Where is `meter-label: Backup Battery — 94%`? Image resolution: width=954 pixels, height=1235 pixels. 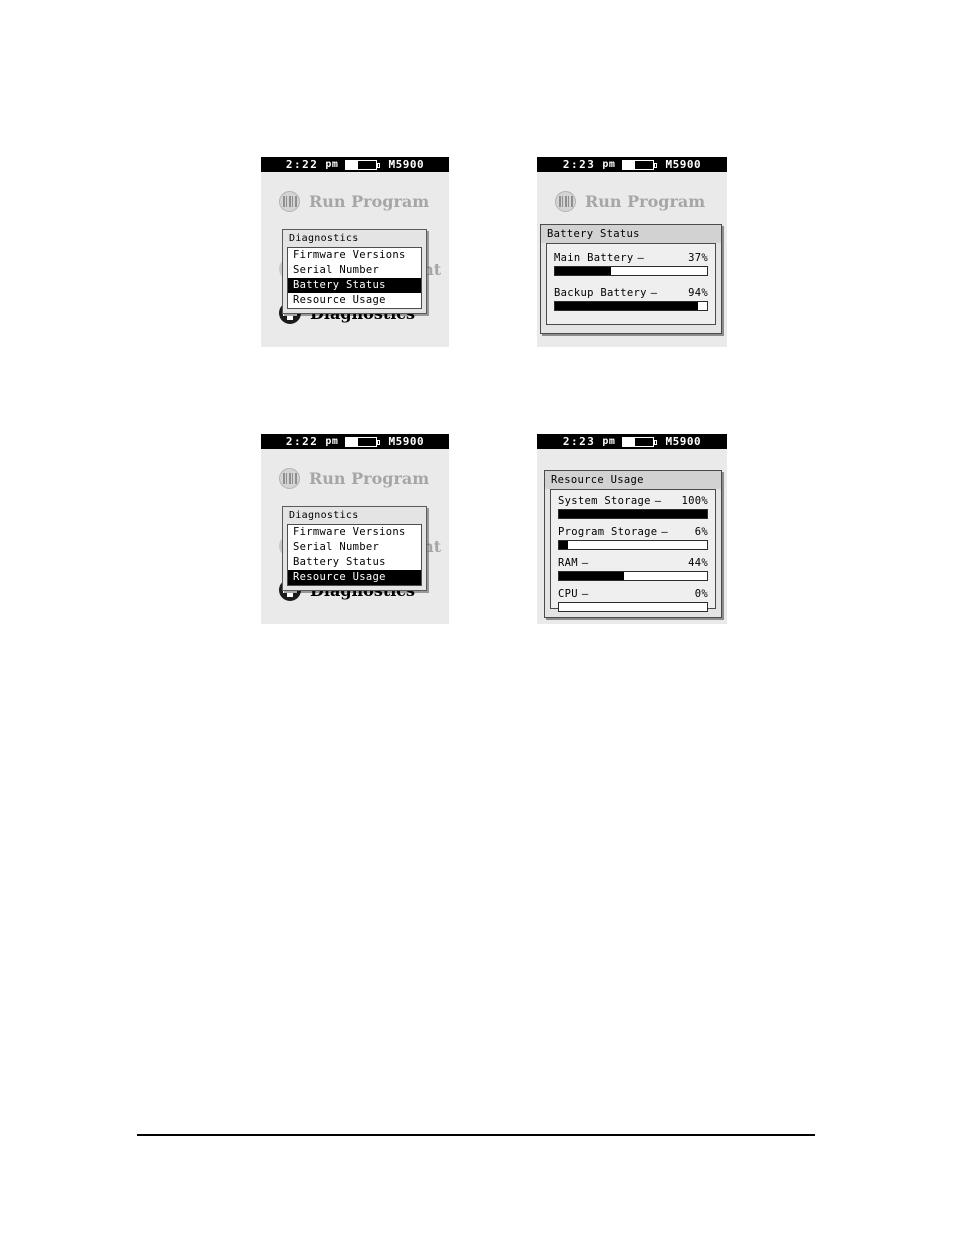
meter-label: Backup Battery — 94% is located at coordinates (631, 293).